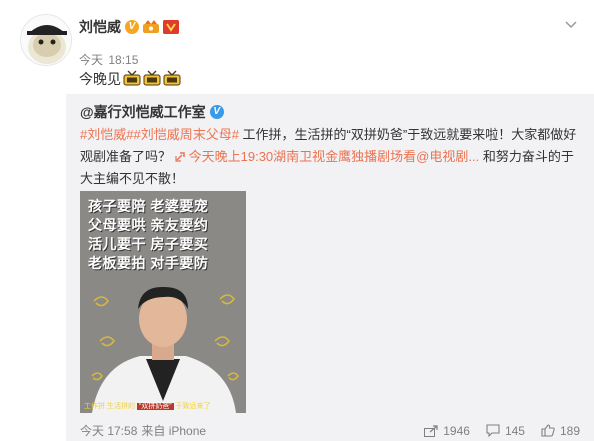 This screenshot has width=594, height=441. What do you see at coordinates (180, 157) in the screenshot?
I see `link-icon` at bounding box center [180, 157].